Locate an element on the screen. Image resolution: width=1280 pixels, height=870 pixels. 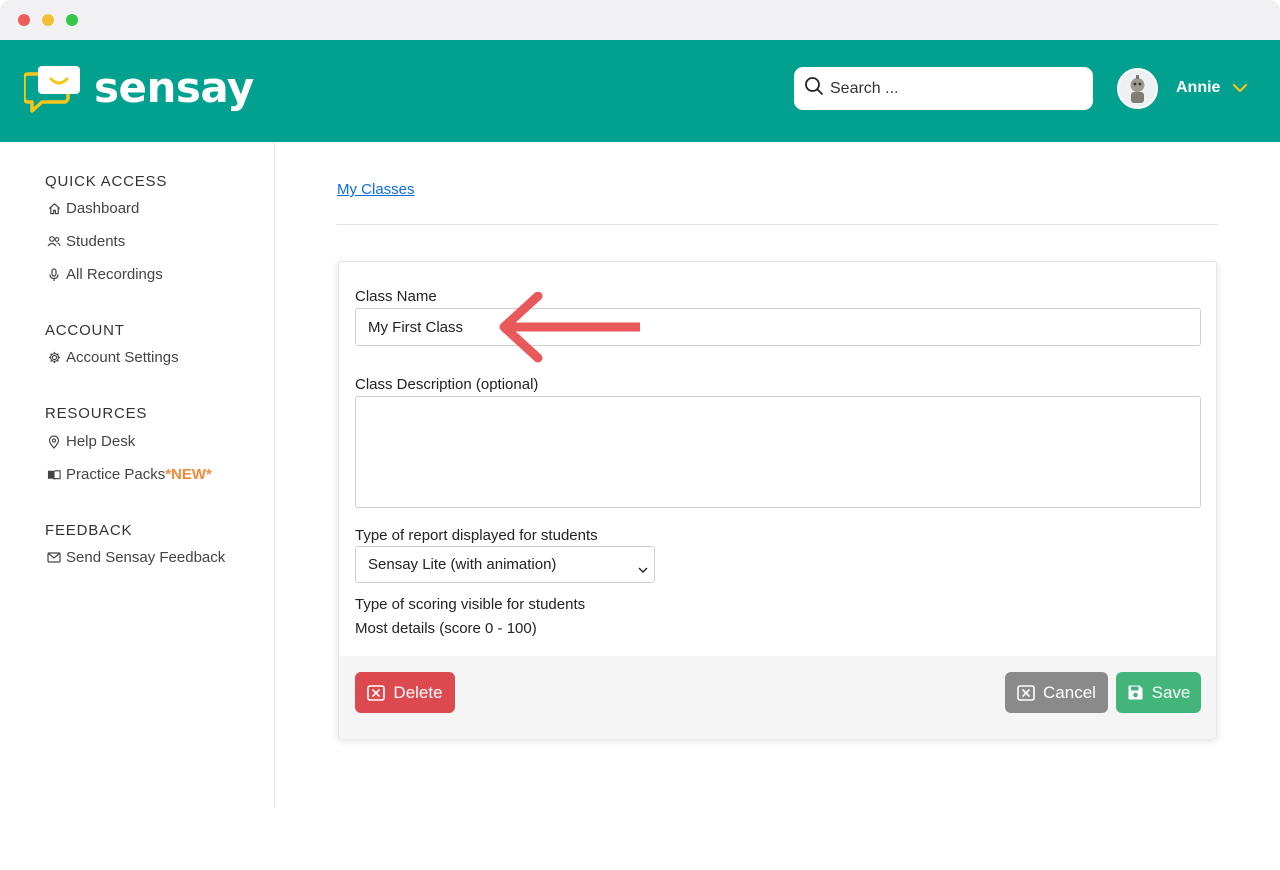
report-type-select: Sensay Lite (with animation) is located at coordinates (505, 564).